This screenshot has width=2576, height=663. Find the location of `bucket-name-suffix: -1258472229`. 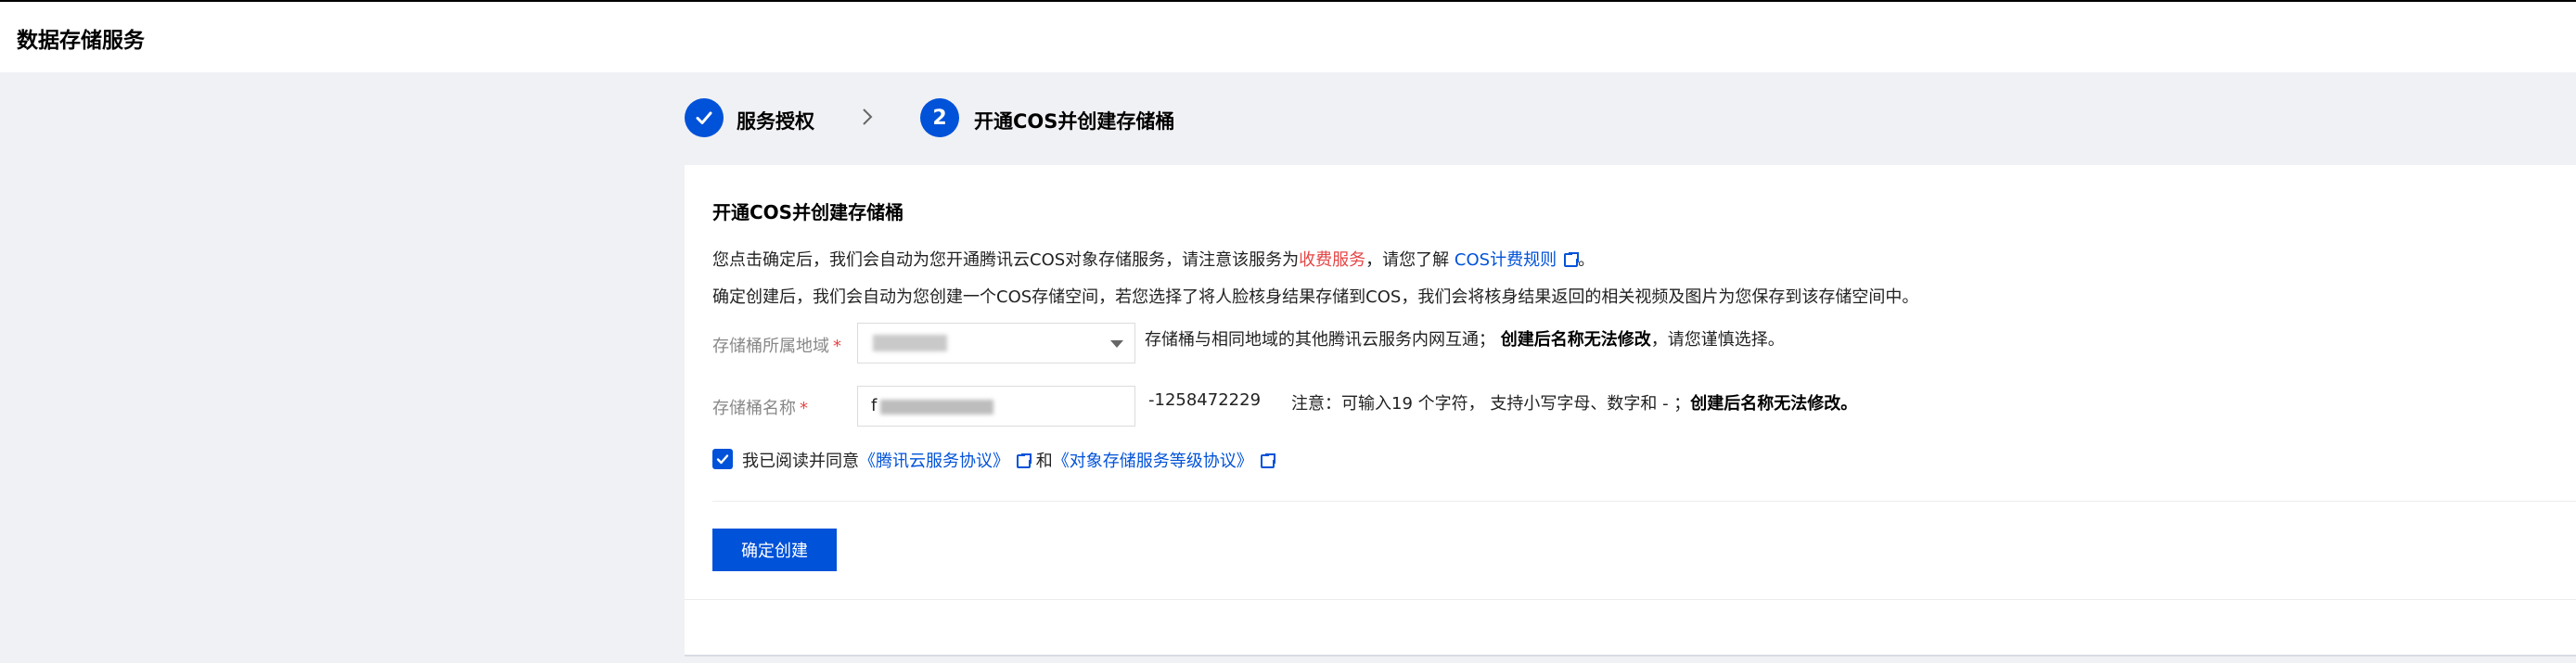

bucket-name-suffix: -1258472229 is located at coordinates (1205, 400).